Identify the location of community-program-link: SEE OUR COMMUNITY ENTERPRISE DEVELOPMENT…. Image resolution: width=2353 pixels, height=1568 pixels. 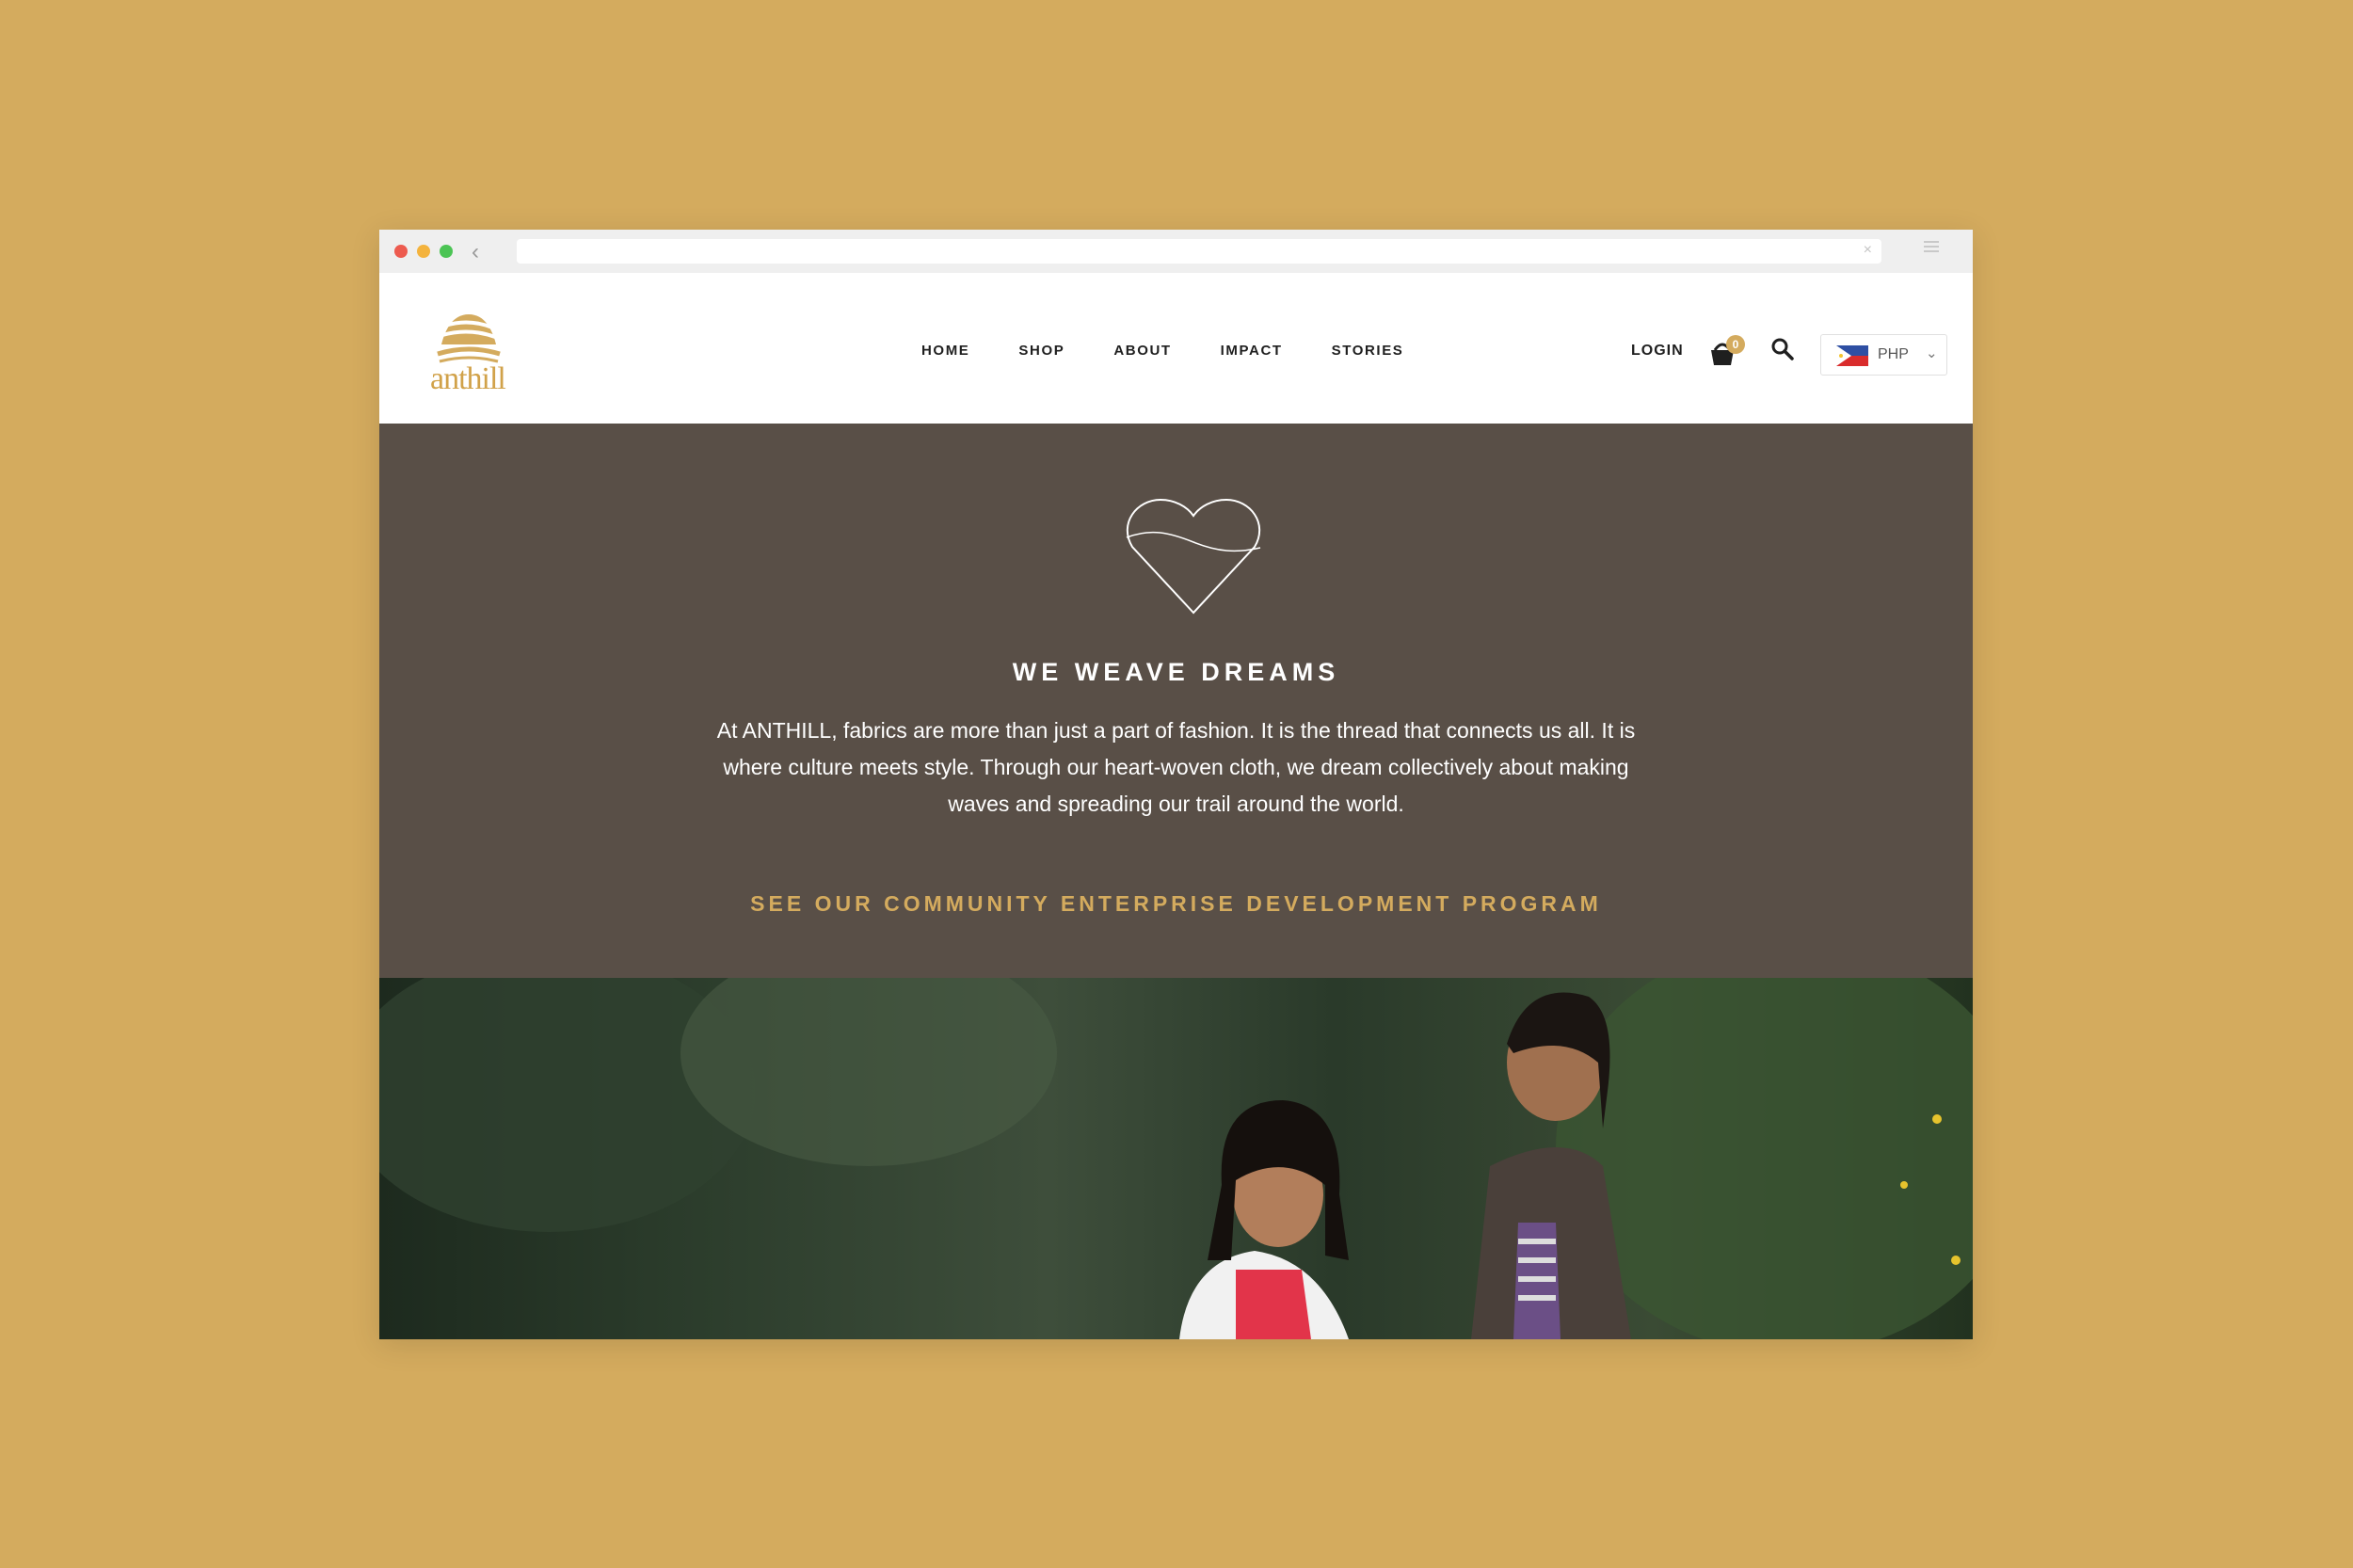
(1176, 904).